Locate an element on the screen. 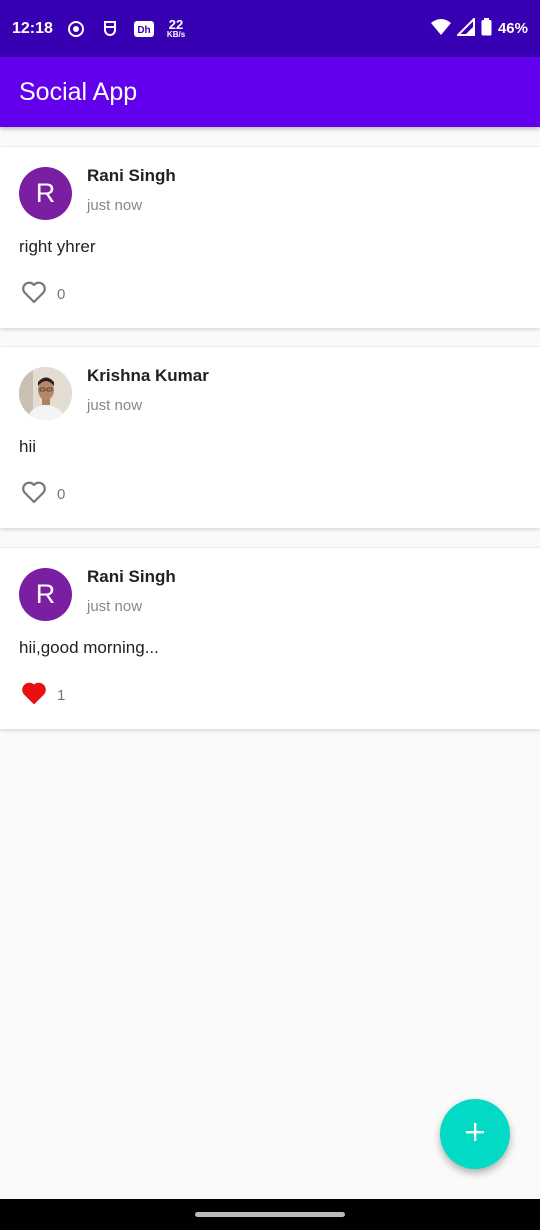 The height and width of the screenshot is (1230, 540). post-content: right yhrer is located at coordinates (57, 246).